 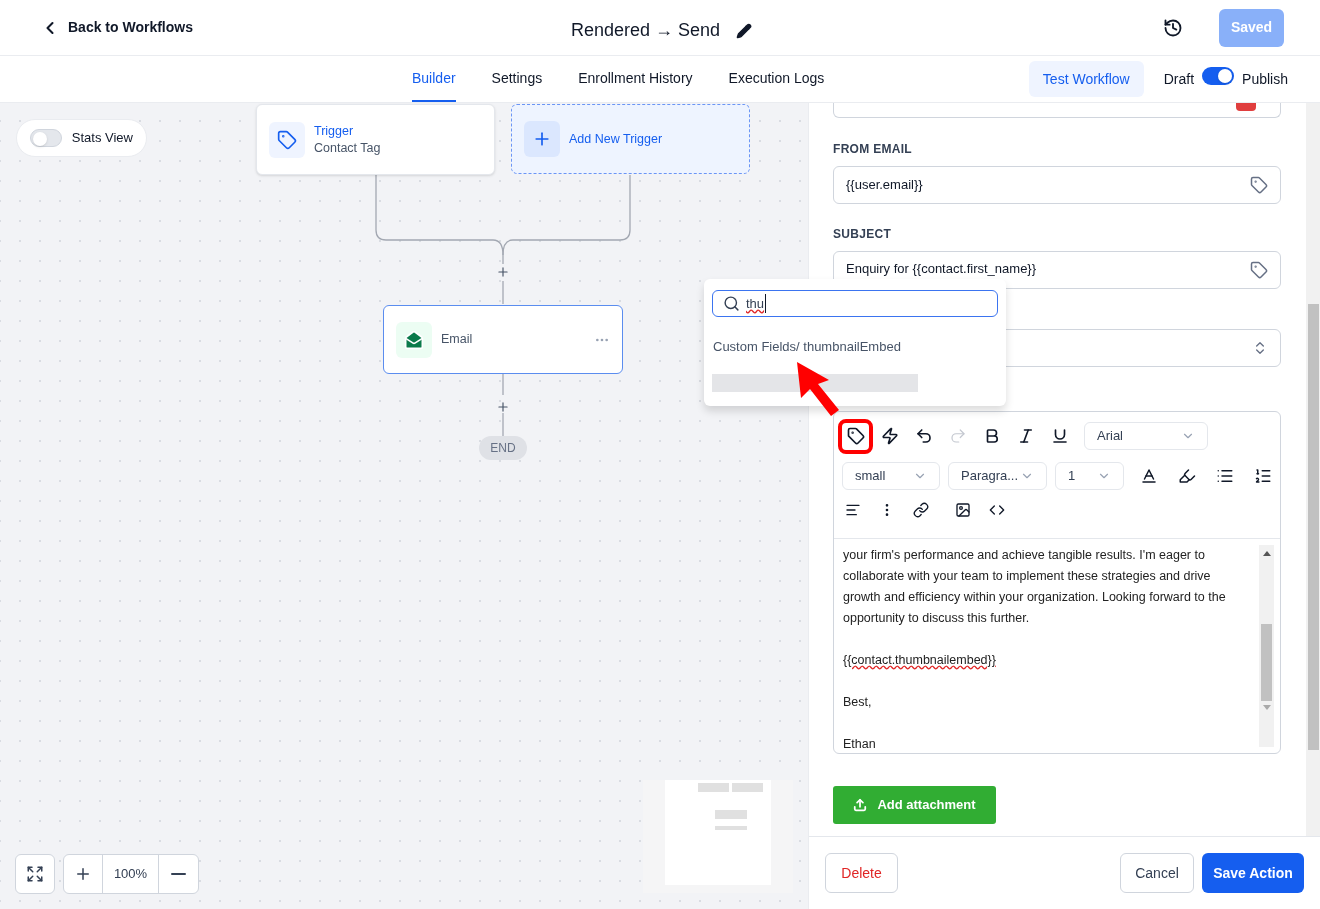 What do you see at coordinates (963, 510) in the screenshot?
I see `image-icon` at bounding box center [963, 510].